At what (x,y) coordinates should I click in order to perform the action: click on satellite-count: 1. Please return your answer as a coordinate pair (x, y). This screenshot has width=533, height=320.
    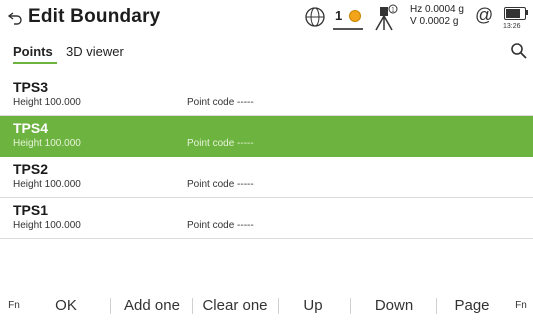
    Looking at the image, I should click on (339, 15).